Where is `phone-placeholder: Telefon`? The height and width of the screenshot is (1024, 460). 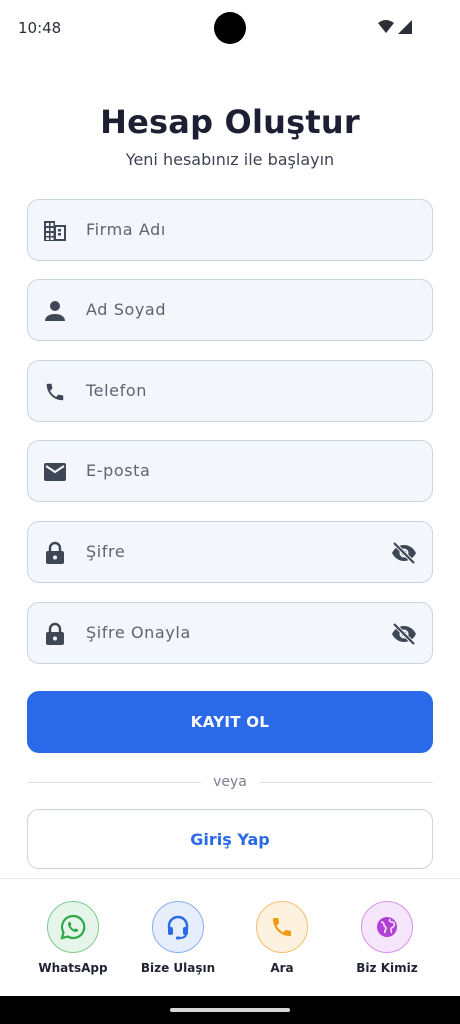
phone-placeholder: Telefon is located at coordinates (116, 390).